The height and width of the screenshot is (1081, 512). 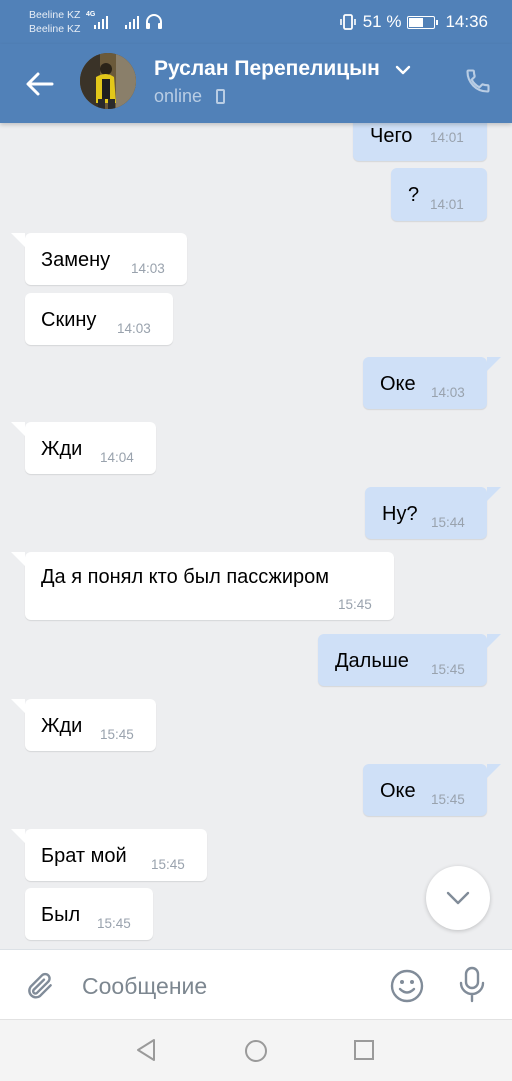 I want to click on back-arrow-icon, so click(x=40, y=84).